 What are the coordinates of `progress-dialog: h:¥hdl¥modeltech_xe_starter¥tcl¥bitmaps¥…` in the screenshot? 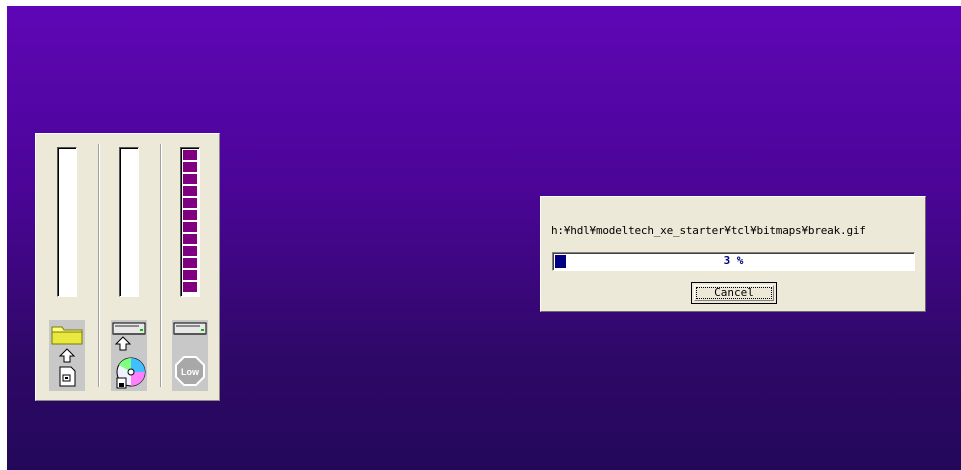 It's located at (733, 254).